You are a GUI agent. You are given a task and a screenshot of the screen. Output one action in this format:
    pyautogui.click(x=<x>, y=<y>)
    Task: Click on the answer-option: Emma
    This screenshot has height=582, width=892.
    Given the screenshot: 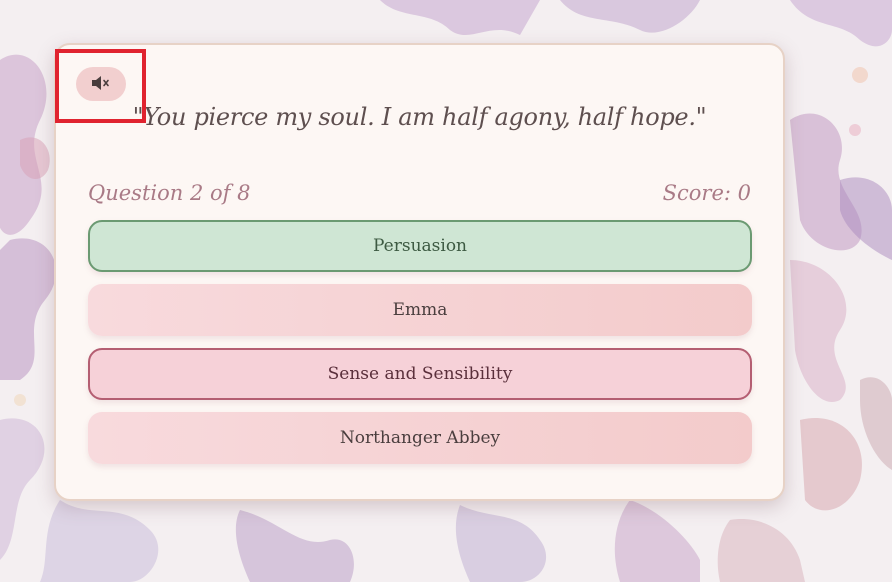 What is the action you would take?
    pyautogui.click(x=420, y=310)
    